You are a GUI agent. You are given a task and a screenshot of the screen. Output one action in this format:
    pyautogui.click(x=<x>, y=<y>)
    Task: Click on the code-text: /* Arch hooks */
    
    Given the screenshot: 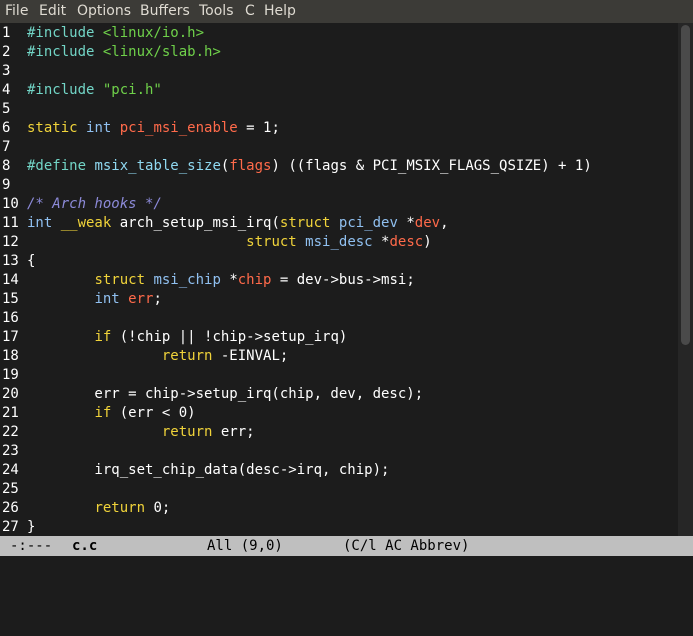 What is the action you would take?
    pyautogui.click(x=94, y=204)
    